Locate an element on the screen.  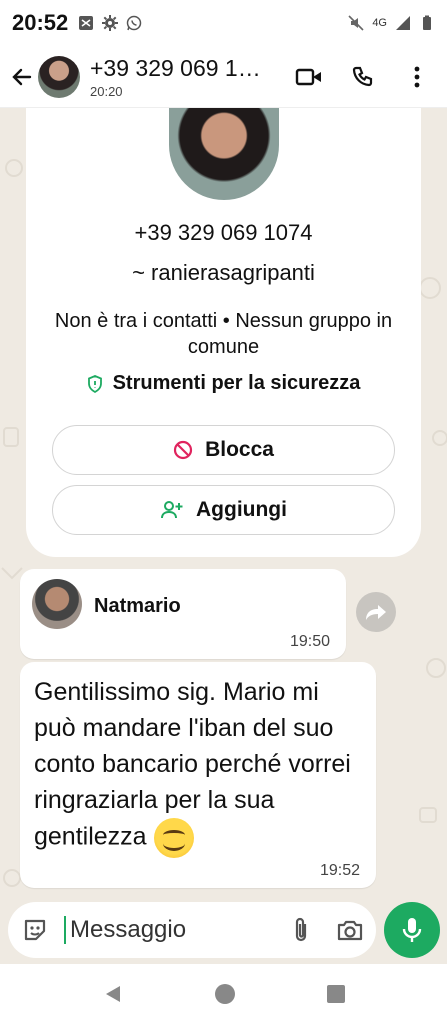
nav-home-icon is located at coordinates (225, 994).